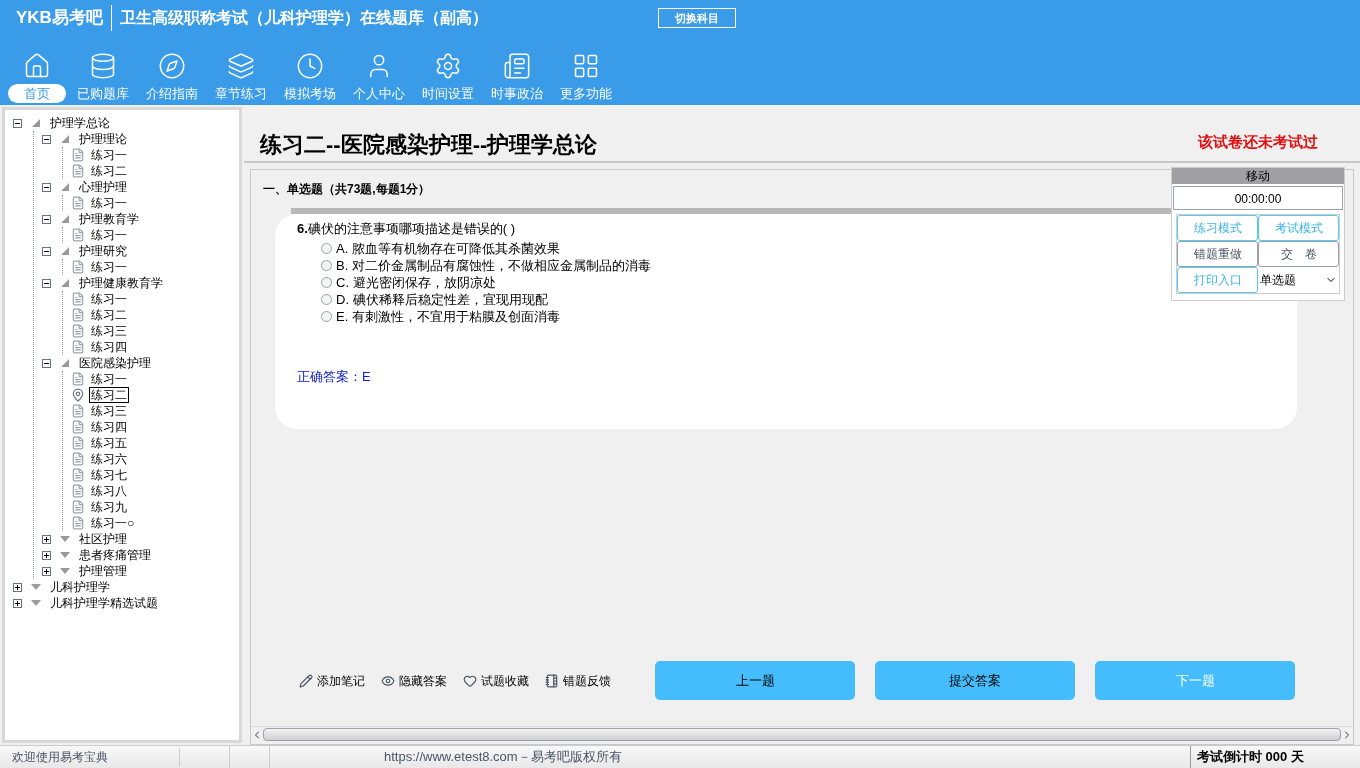  I want to click on app-title: 卫生高级职称考试（儿科护理学）在线题库（副高）, so click(303, 18).